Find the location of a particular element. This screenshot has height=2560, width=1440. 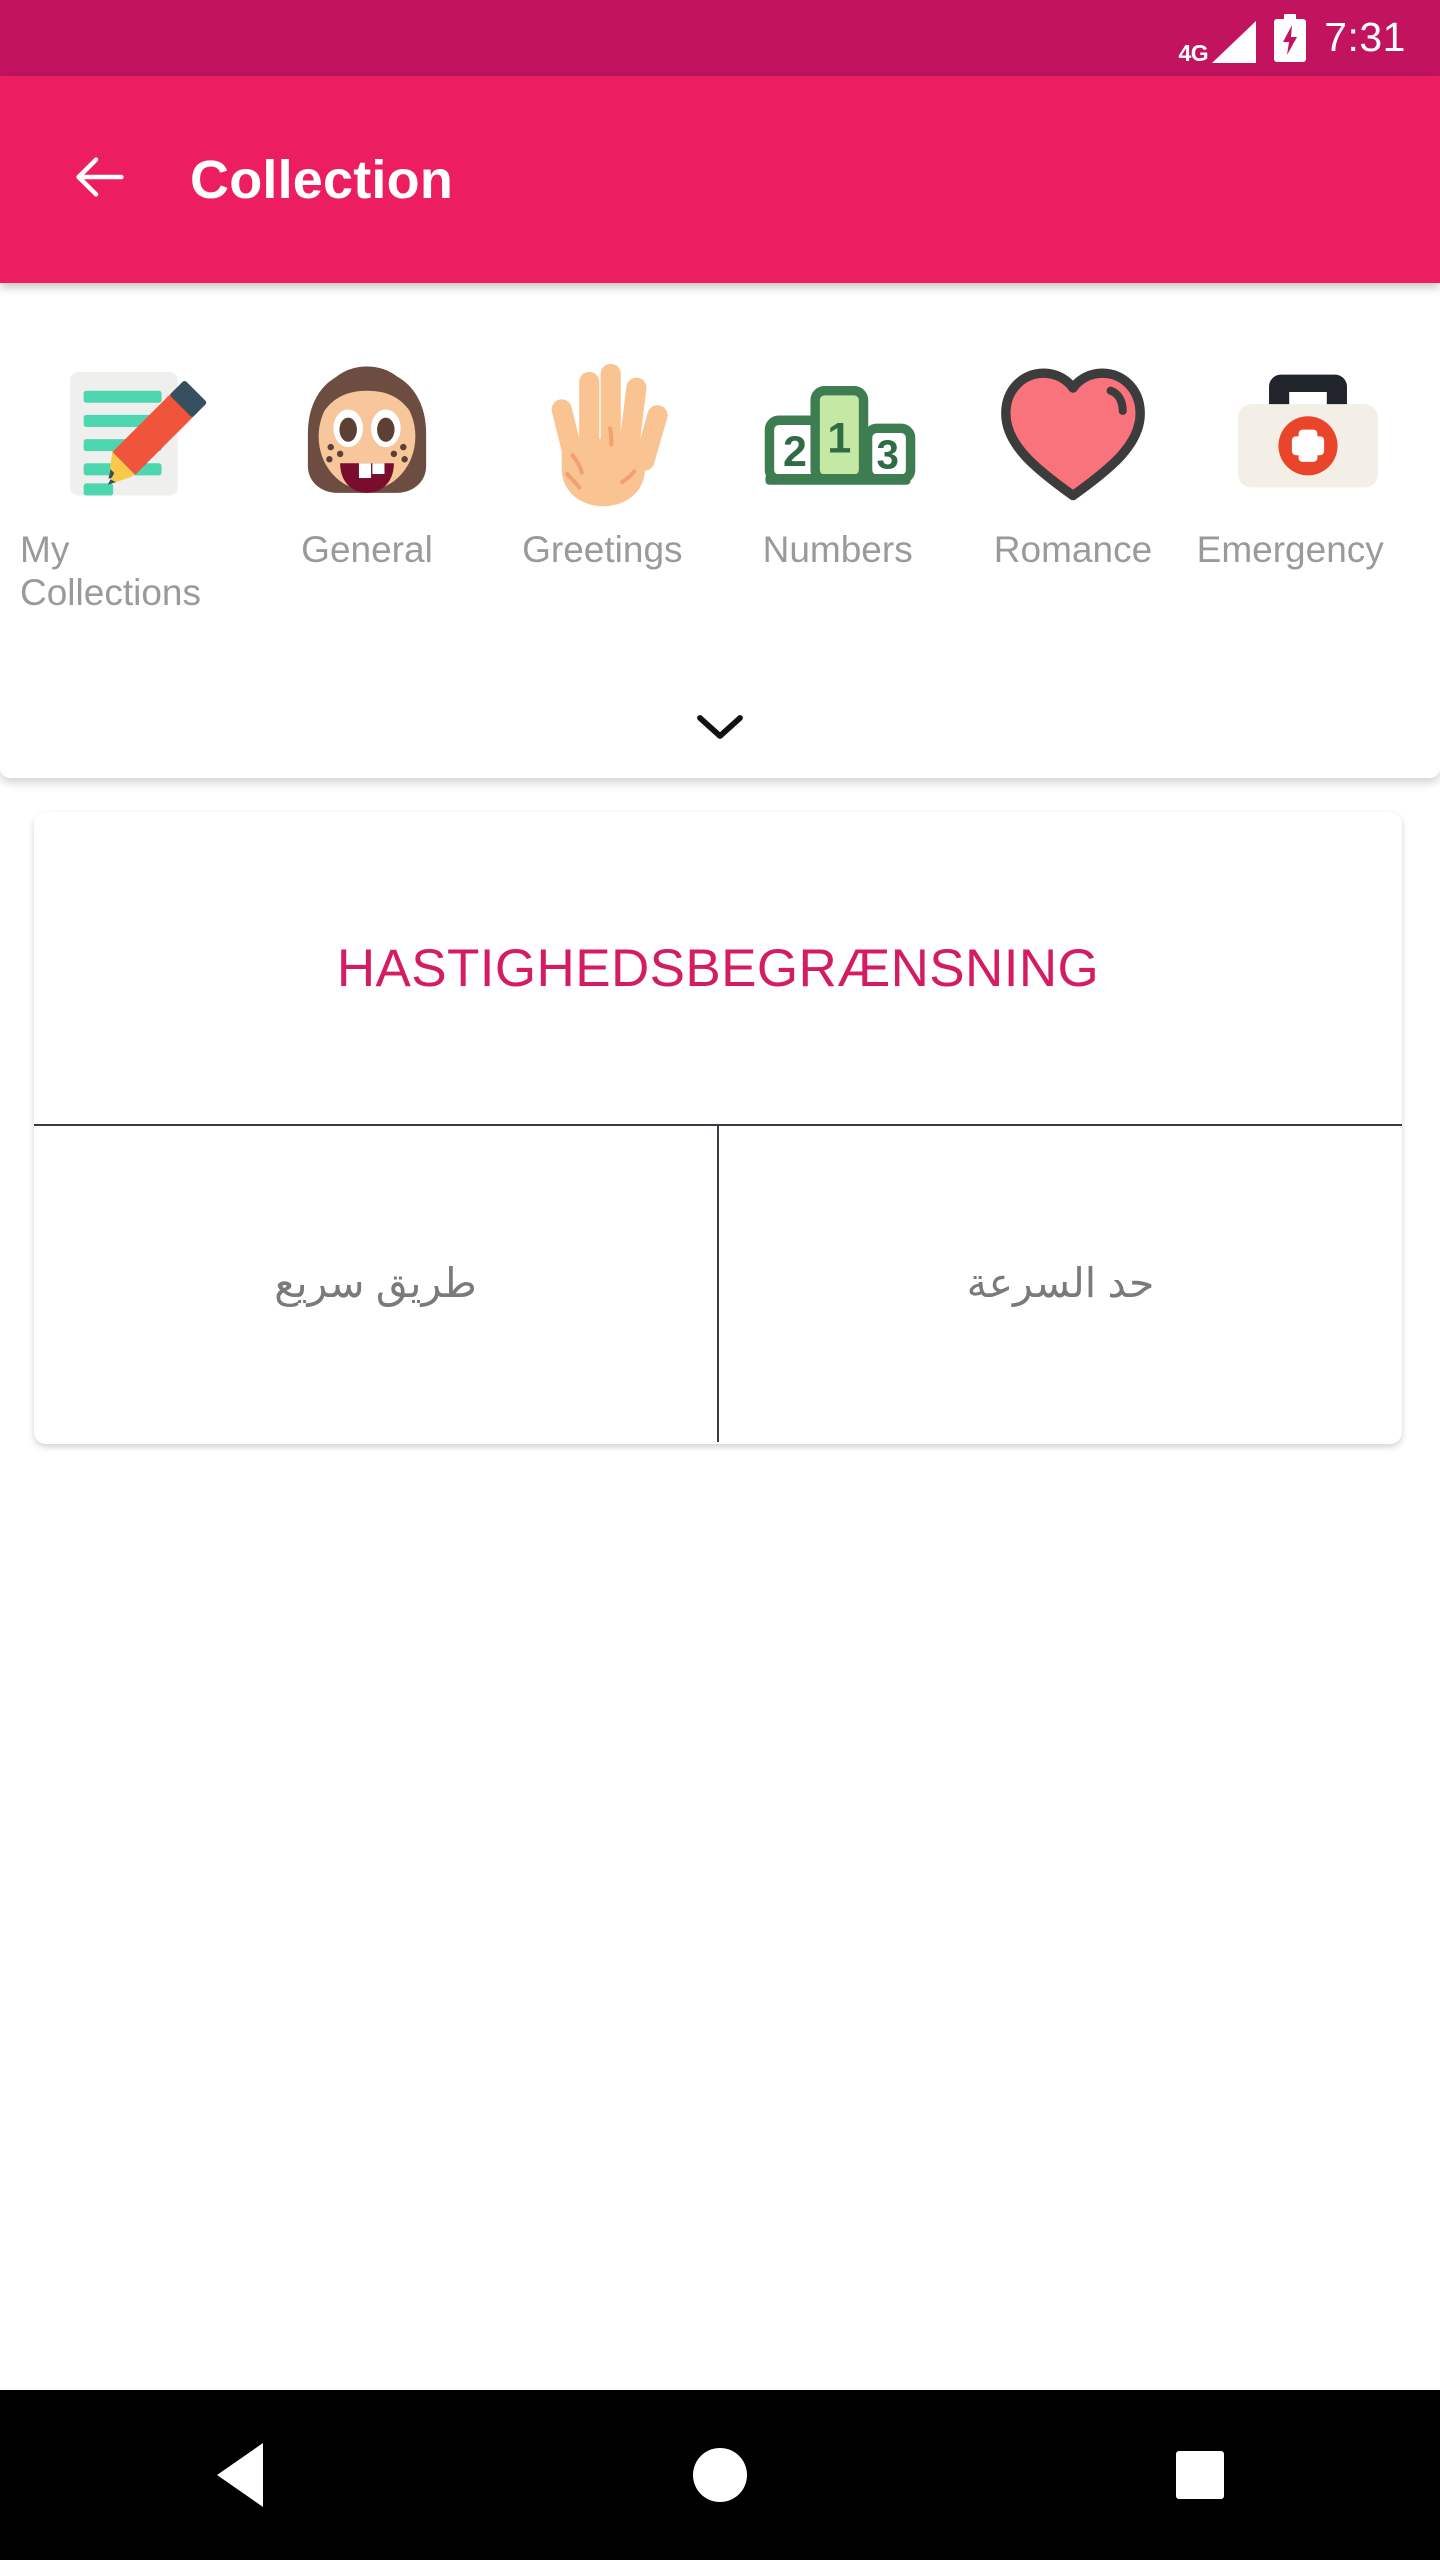

chevron-down-icon is located at coordinates (720, 728).